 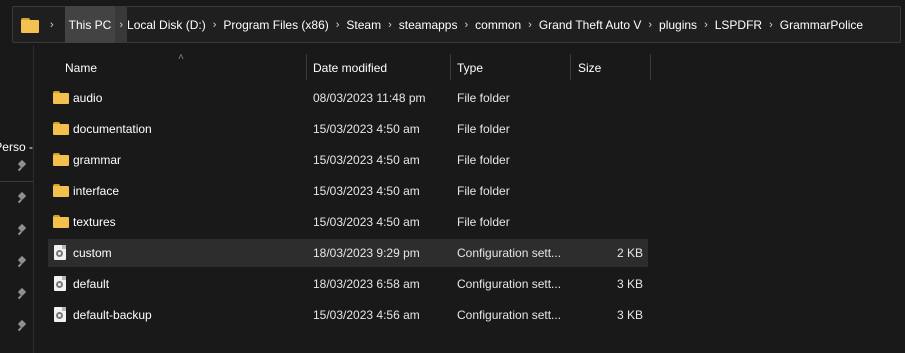 I want to click on breadcrumb-item: Steam, so click(x=363, y=25).